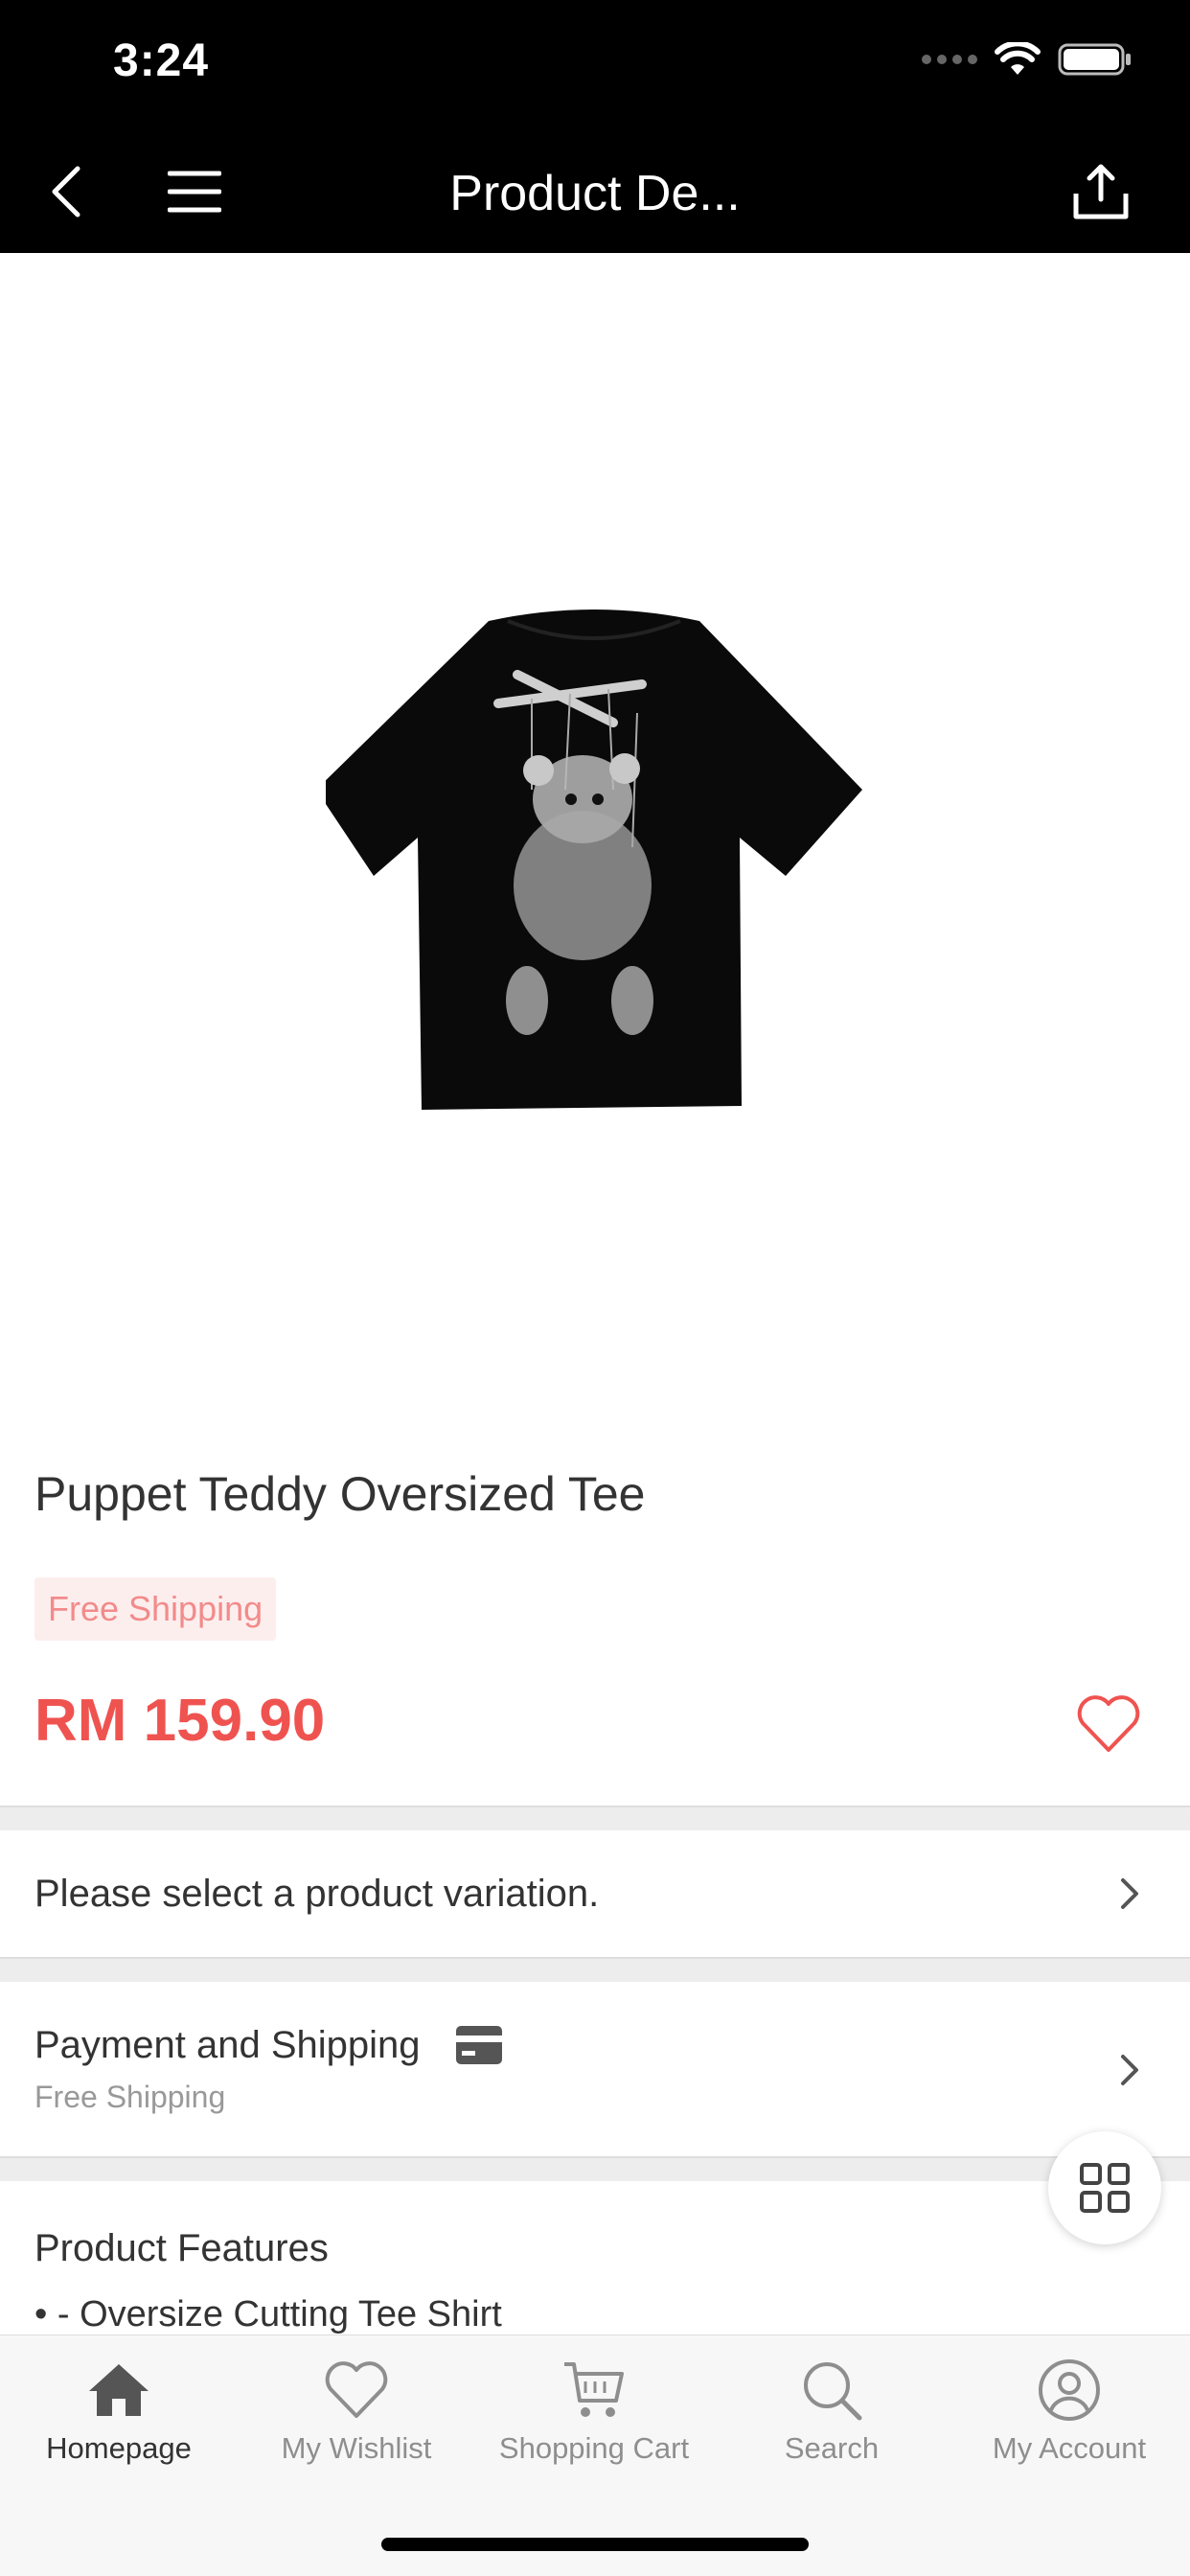  Describe the element at coordinates (832, 2424) in the screenshot. I see `tab-search: Search` at that location.